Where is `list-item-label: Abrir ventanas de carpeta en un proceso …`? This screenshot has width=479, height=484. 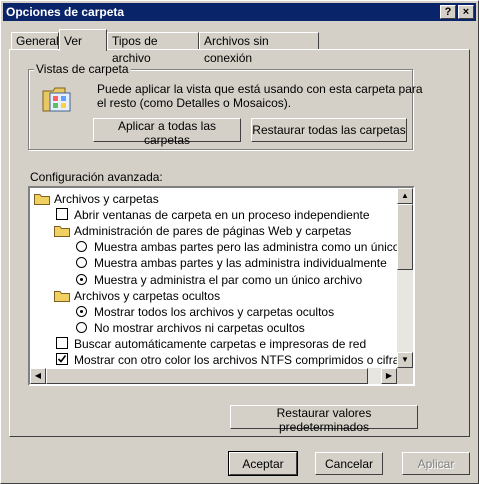 list-item-label: Abrir ventanas de carpeta en un proceso … is located at coordinates (222, 215).